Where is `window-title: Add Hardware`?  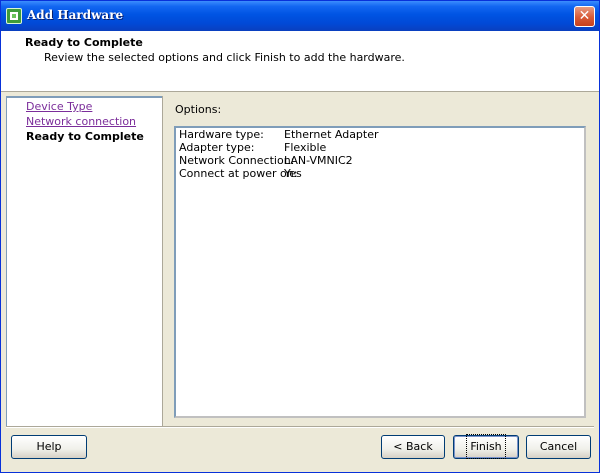 window-title: Add Hardware is located at coordinates (75, 15).